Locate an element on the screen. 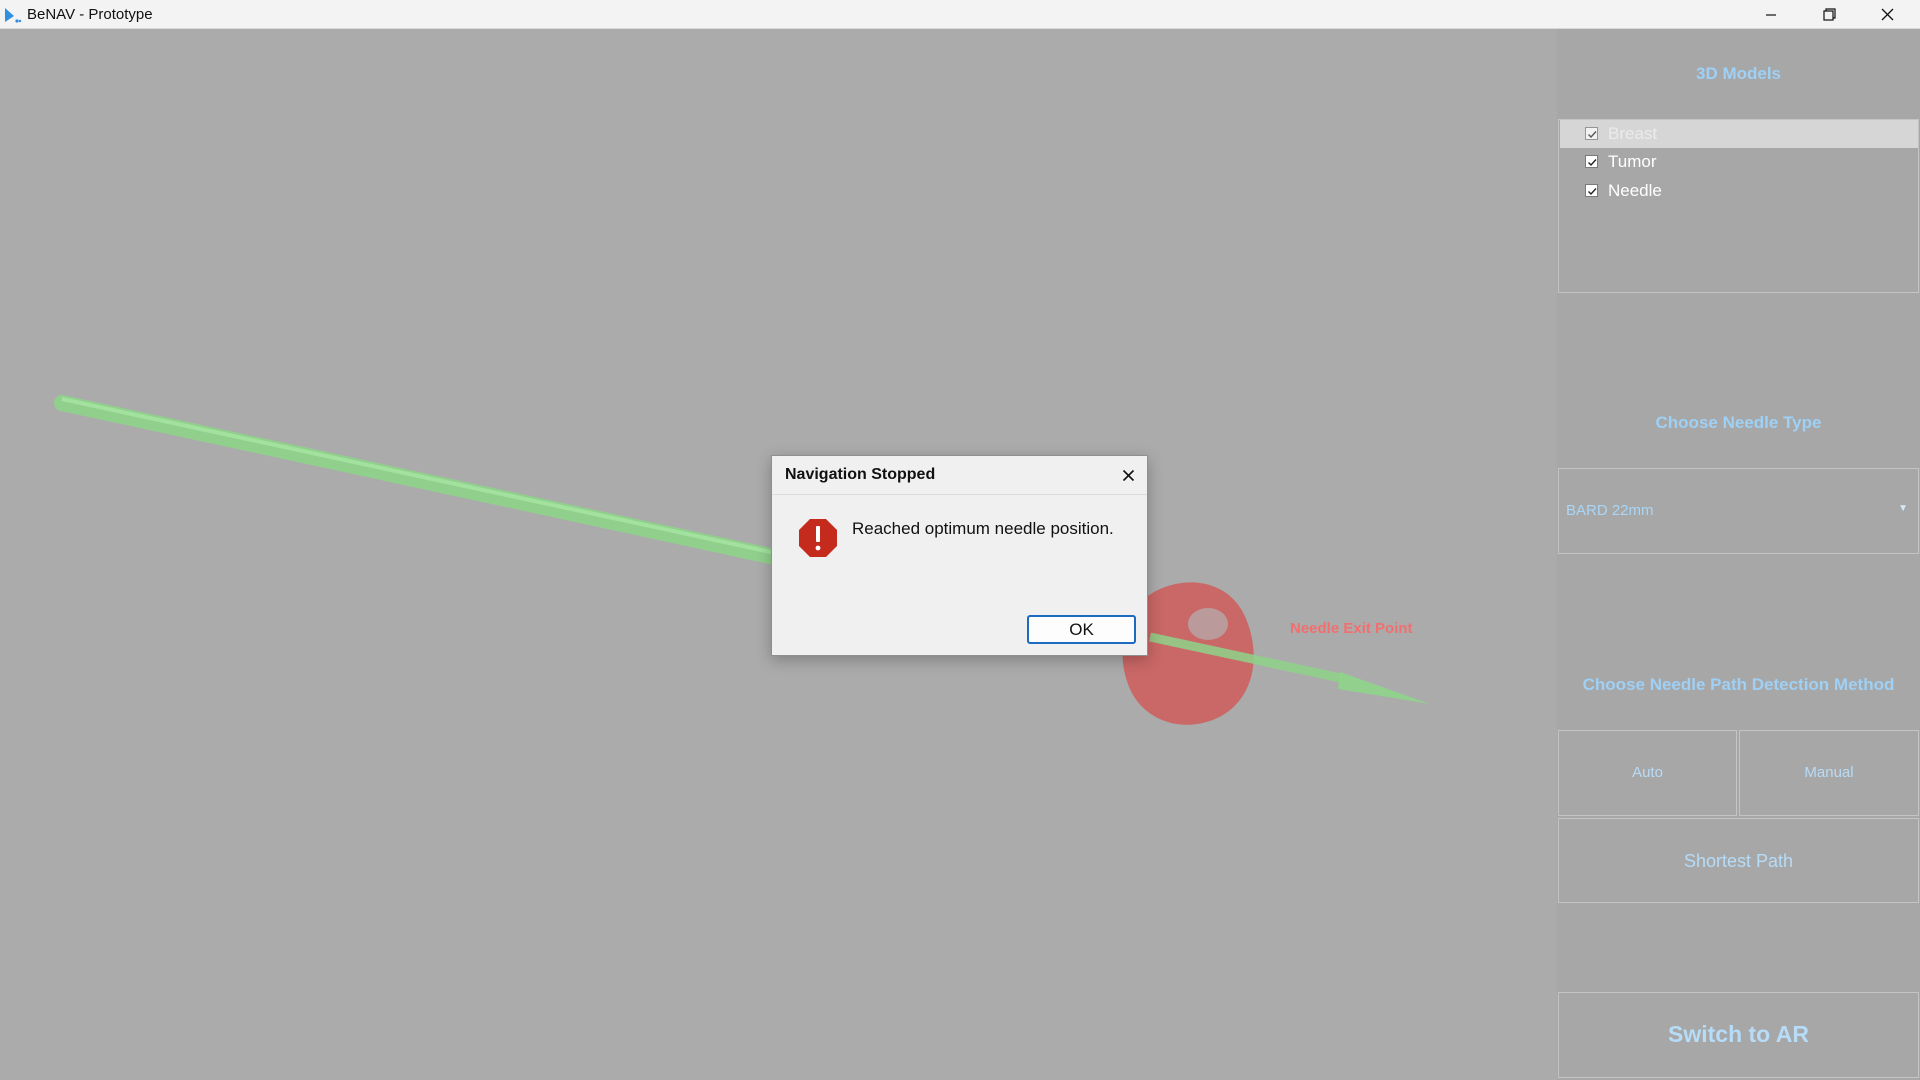  switch-ar-button: Switch to AR is located at coordinates (1738, 1035).